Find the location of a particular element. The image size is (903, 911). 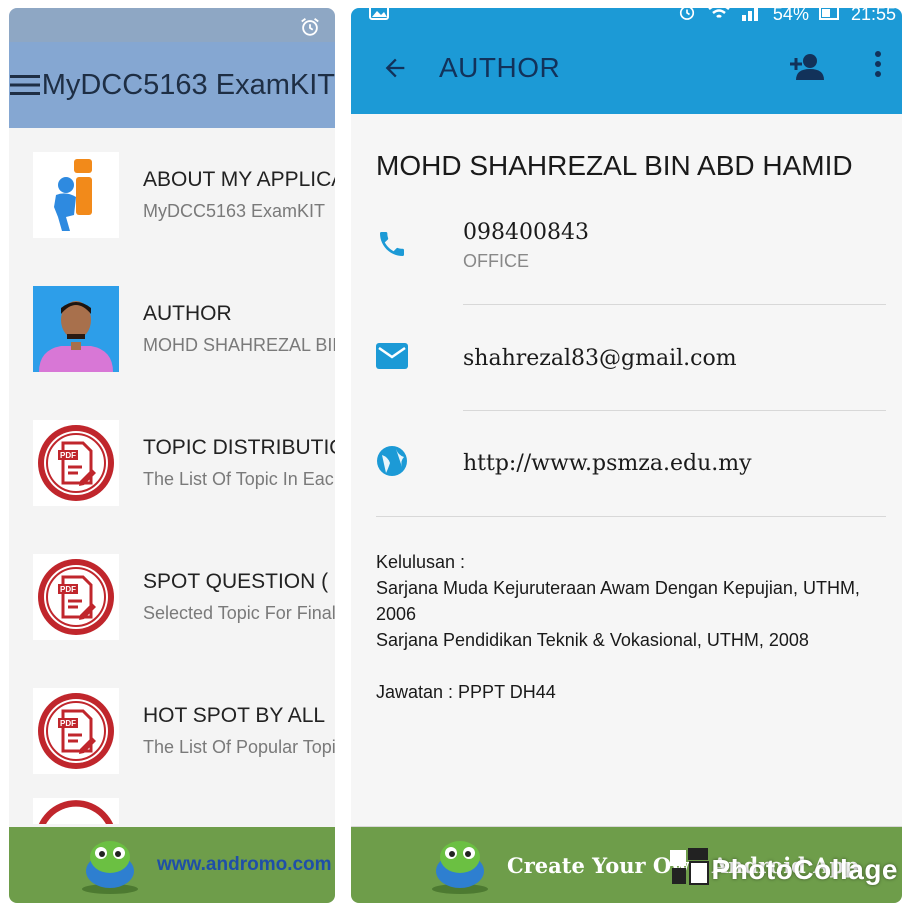

info-person-icon is located at coordinates (76, 195).